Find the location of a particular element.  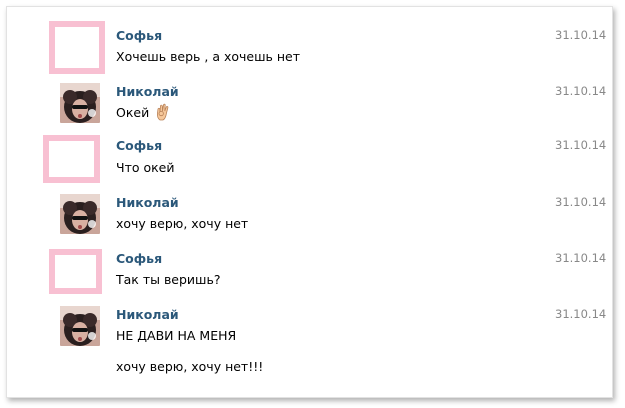

message-text: Окей is located at coordinates (143, 113).